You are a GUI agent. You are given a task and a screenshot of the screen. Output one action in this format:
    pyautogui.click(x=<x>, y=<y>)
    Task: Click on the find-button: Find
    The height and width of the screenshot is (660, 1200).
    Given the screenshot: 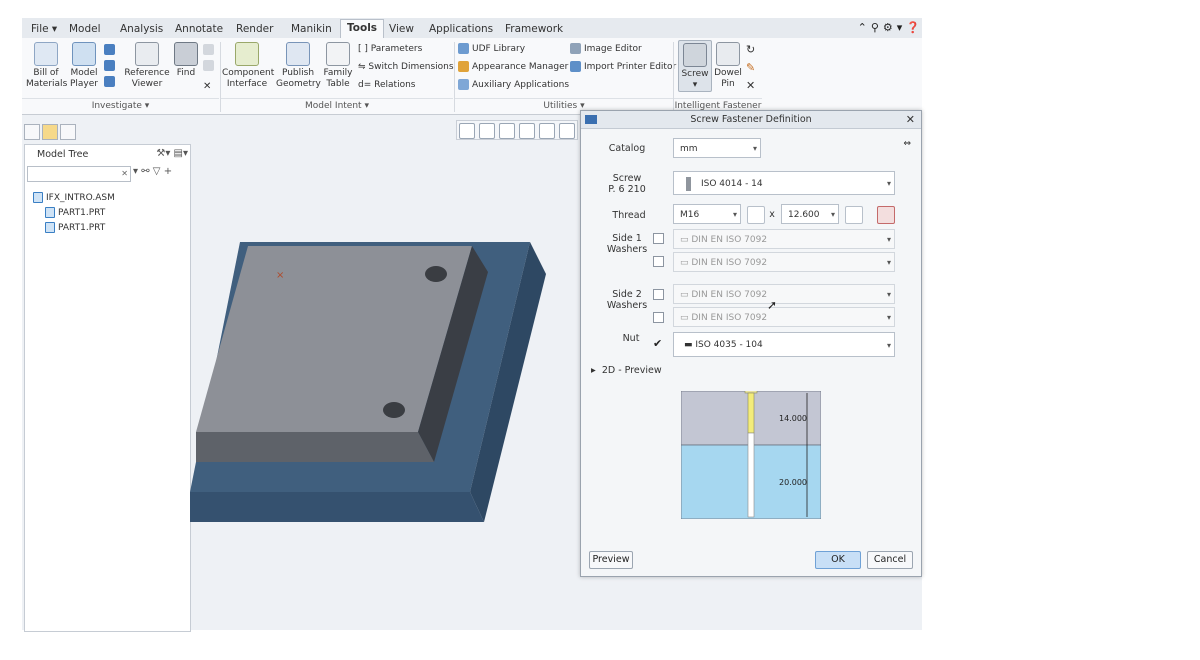 What is the action you would take?
    pyautogui.click(x=186, y=60)
    